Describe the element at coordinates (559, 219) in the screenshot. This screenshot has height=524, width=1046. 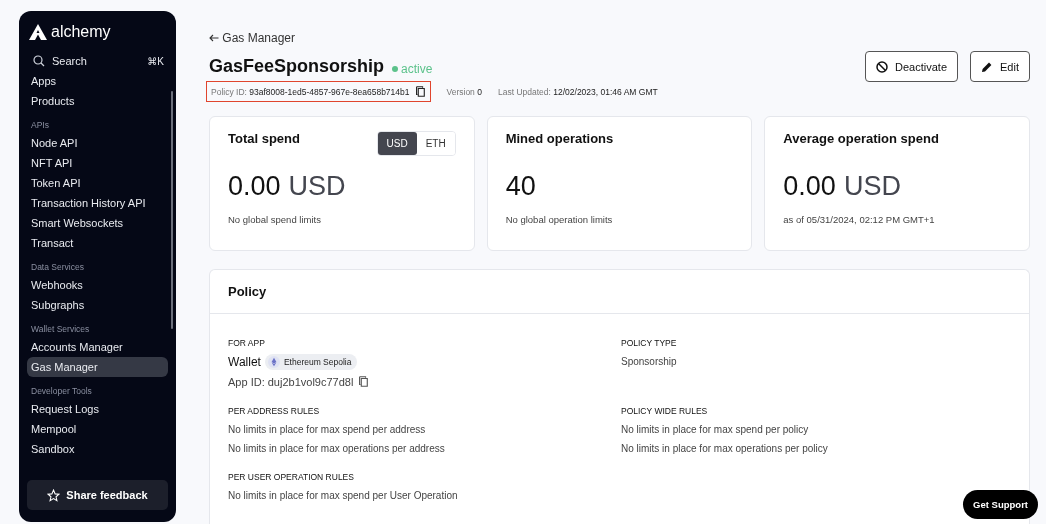
I see `stat-note: No global operation limits` at that location.